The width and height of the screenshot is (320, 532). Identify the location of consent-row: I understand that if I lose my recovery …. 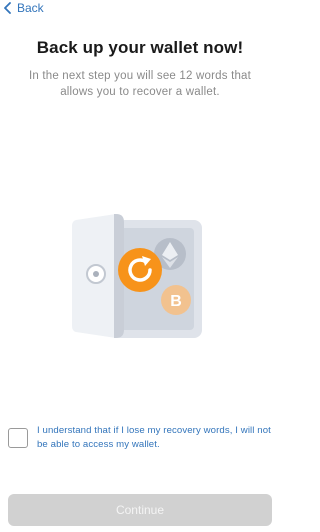
(141, 438).